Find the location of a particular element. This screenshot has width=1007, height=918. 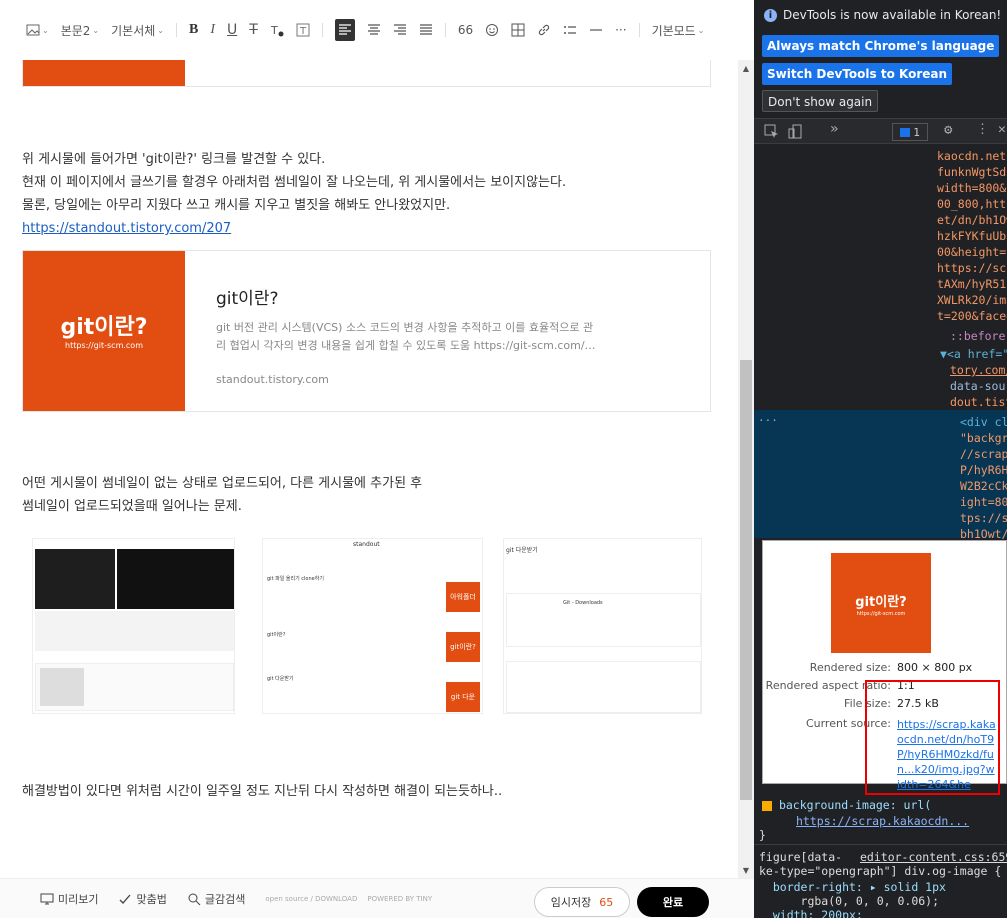

screenshot-2-item-2: git이란? is located at coordinates (276, 635).